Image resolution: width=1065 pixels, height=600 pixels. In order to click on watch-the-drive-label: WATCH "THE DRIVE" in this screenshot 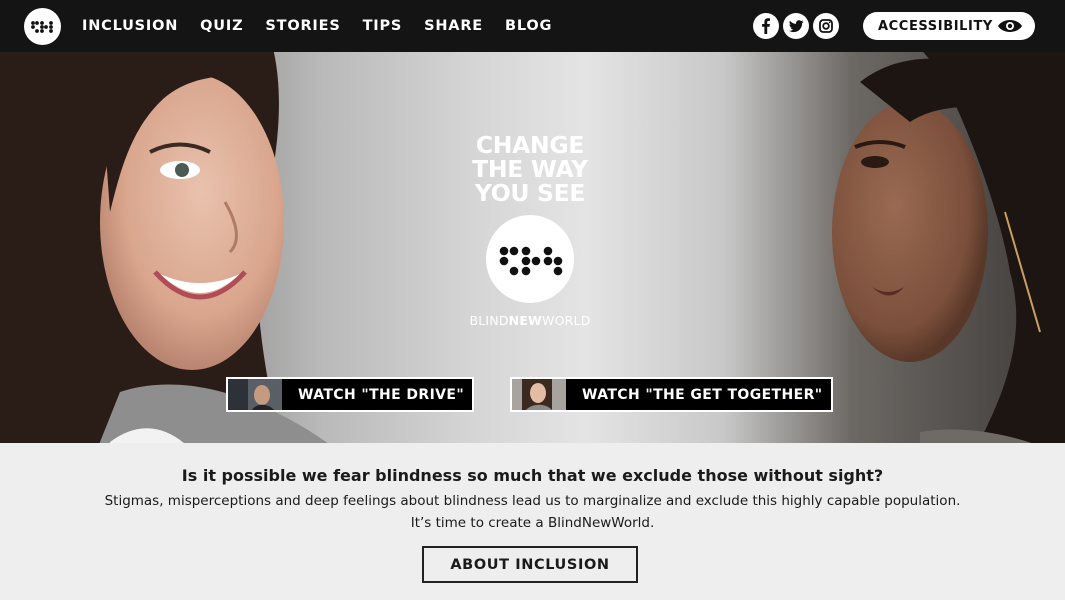, I will do `click(381, 394)`.